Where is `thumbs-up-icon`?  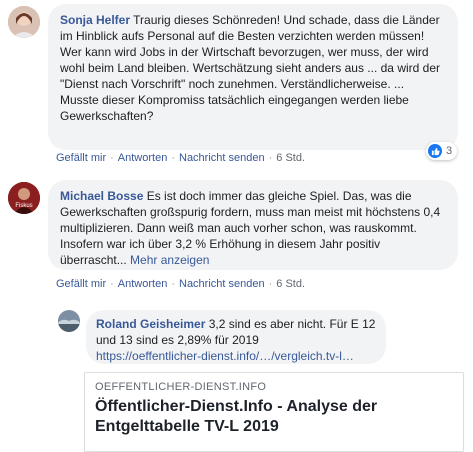
thumbs-up-icon is located at coordinates (435, 151).